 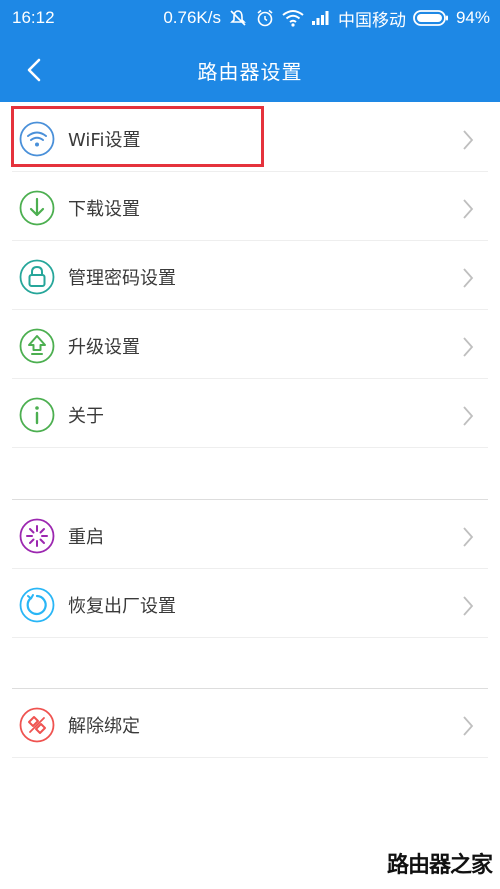 What do you see at coordinates (37, 277) in the screenshot?
I see `lock-icon` at bounding box center [37, 277].